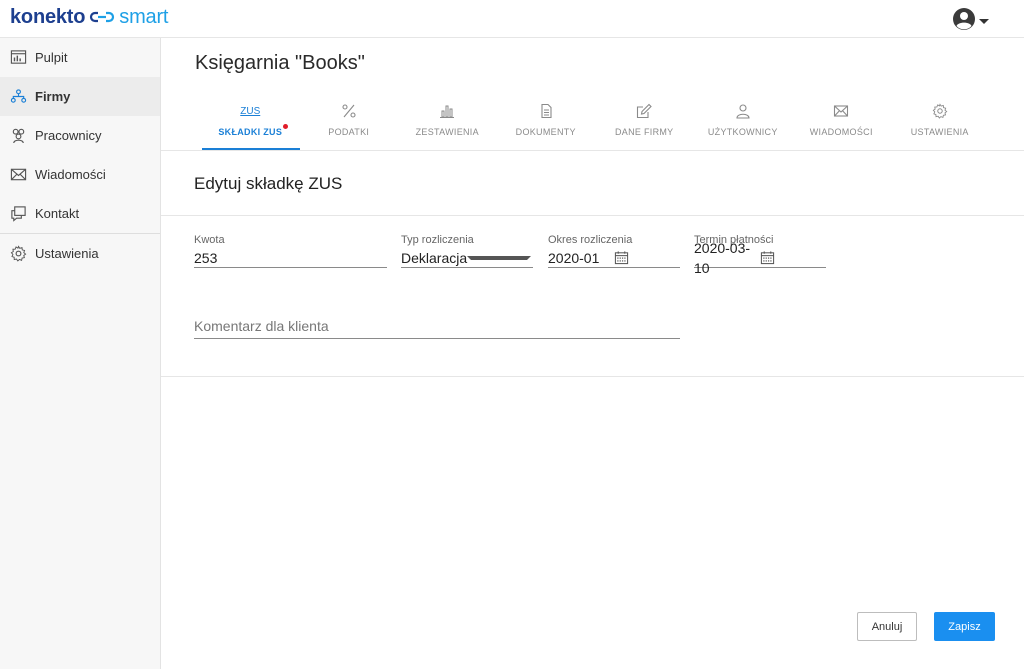  What do you see at coordinates (48, 17) in the screenshot?
I see `logo-main-text: konekto` at bounding box center [48, 17].